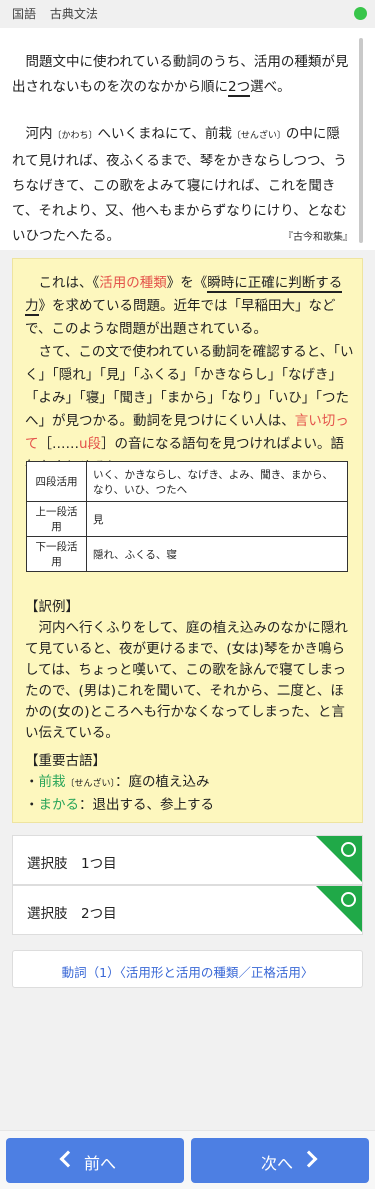  What do you see at coordinates (187, 972) in the screenshot?
I see `related-topic-text: 動詞（1）〈活用形と活用の種類／正格活用〉` at bounding box center [187, 972].